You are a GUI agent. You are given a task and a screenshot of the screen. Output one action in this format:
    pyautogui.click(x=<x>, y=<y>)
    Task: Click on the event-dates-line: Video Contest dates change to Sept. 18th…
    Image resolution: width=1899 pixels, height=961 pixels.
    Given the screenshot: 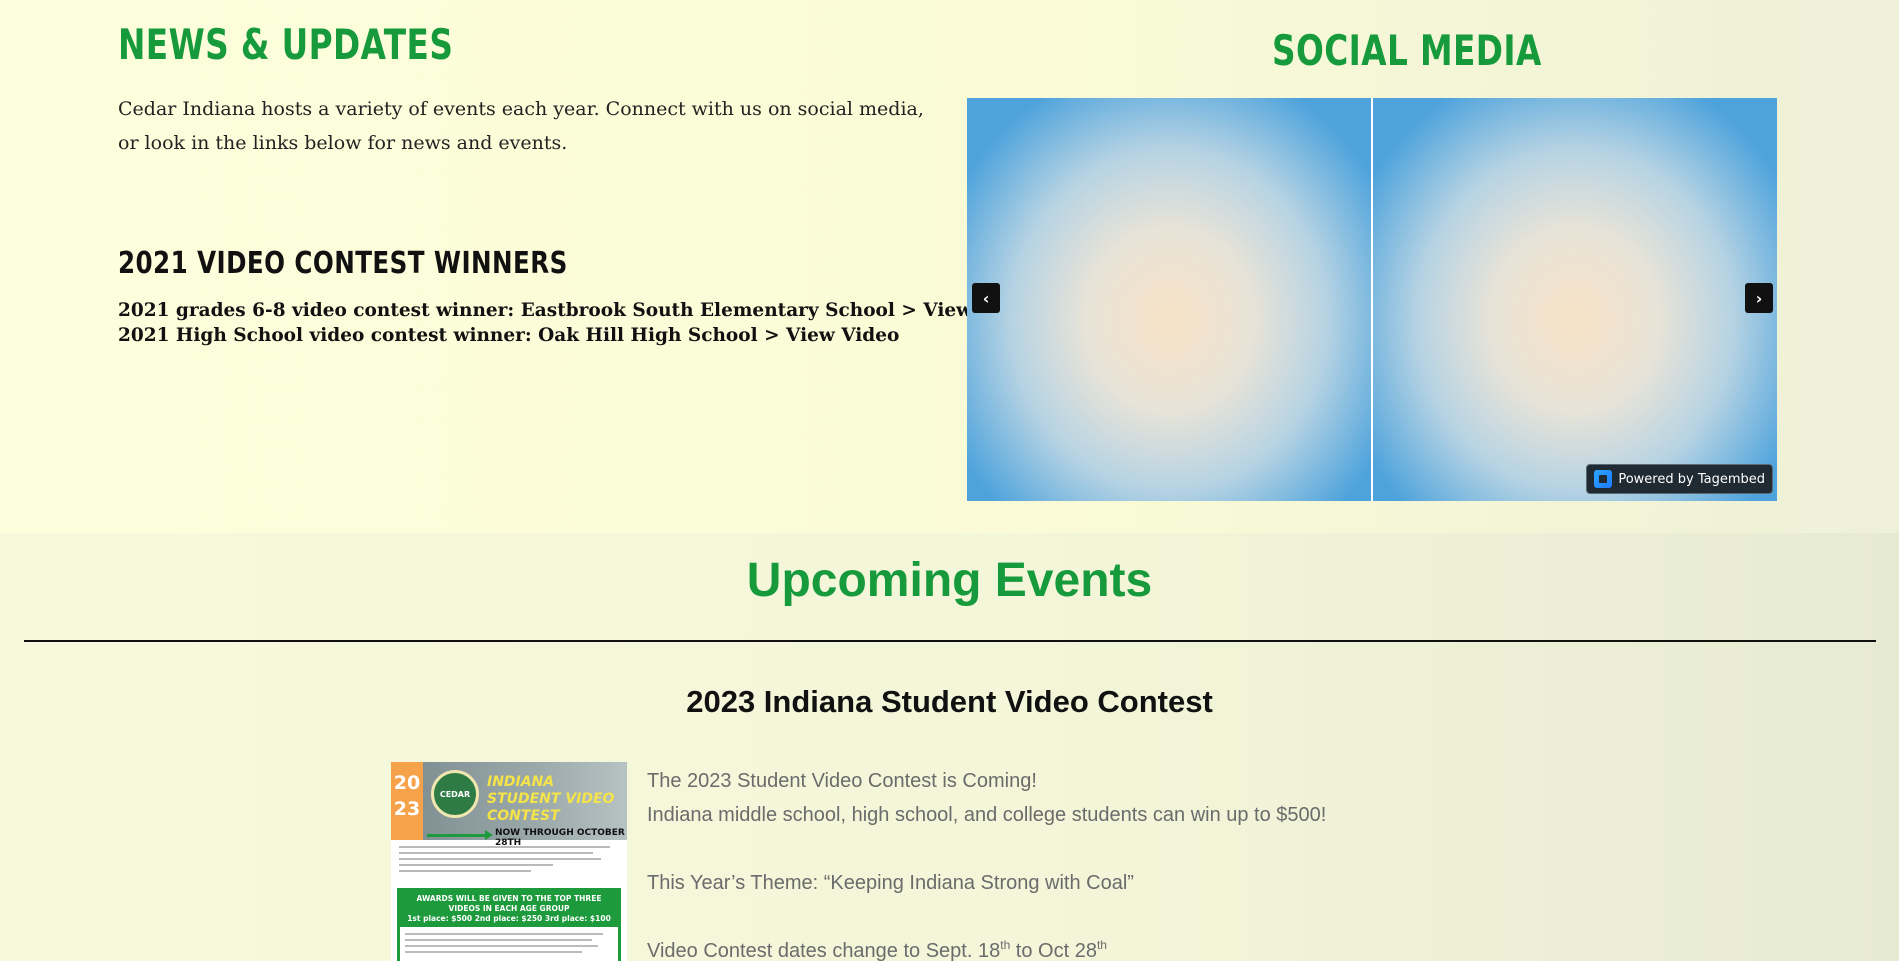 What is the action you would take?
    pyautogui.click(x=1027, y=947)
    